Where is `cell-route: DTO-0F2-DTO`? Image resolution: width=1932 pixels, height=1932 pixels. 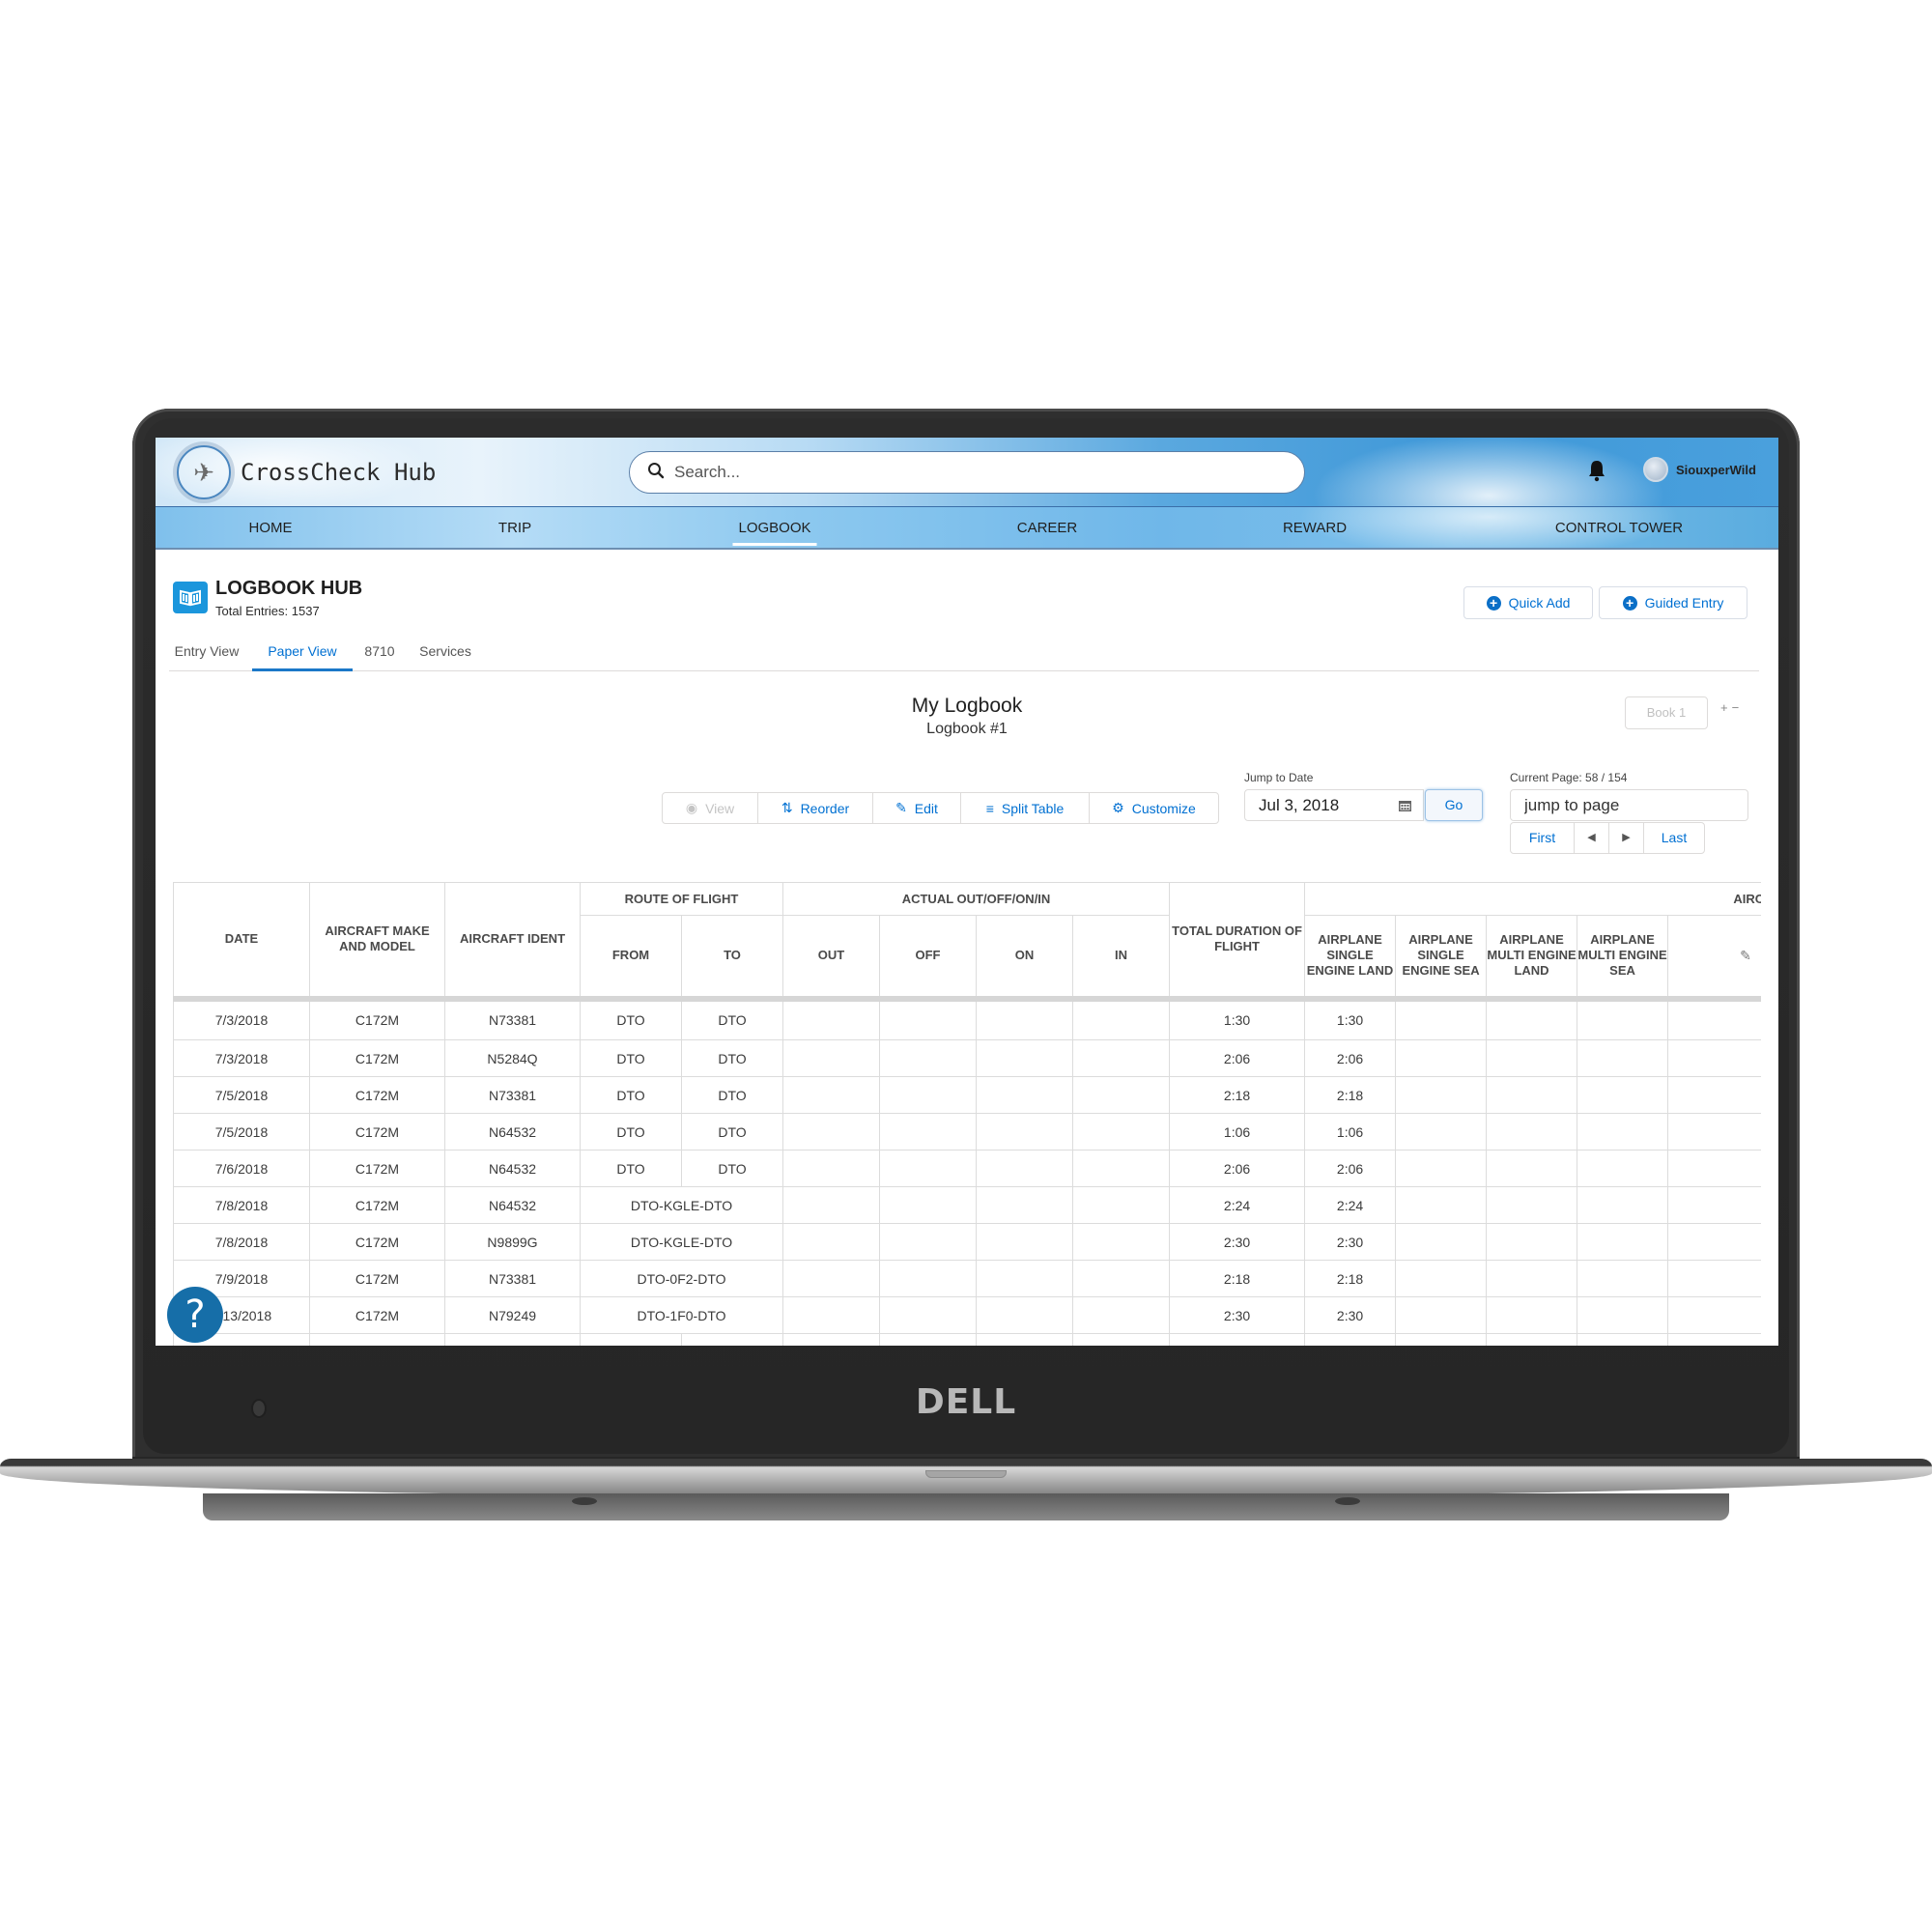 cell-route: DTO-0F2-DTO is located at coordinates (681, 1278).